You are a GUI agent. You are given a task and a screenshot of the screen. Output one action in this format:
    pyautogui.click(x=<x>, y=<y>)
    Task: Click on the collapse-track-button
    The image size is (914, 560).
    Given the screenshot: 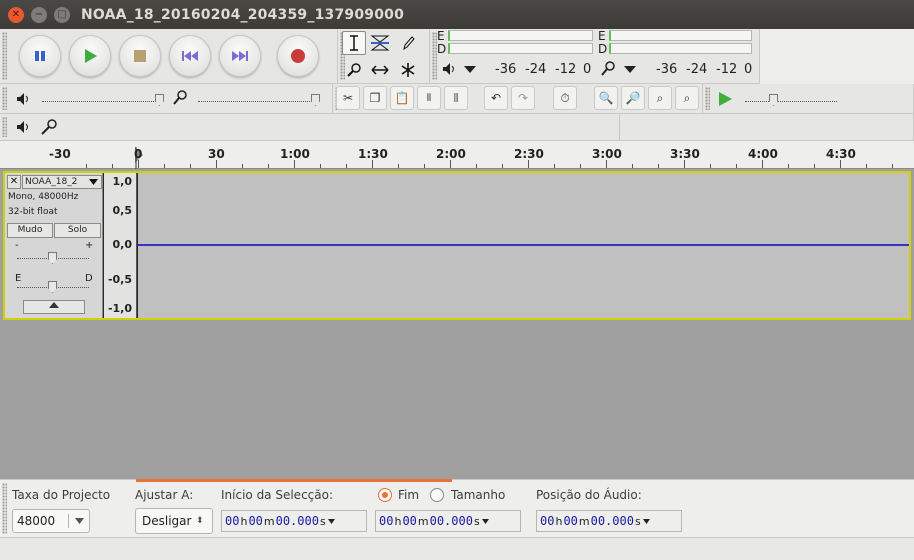 What is the action you would take?
    pyautogui.click(x=54, y=307)
    